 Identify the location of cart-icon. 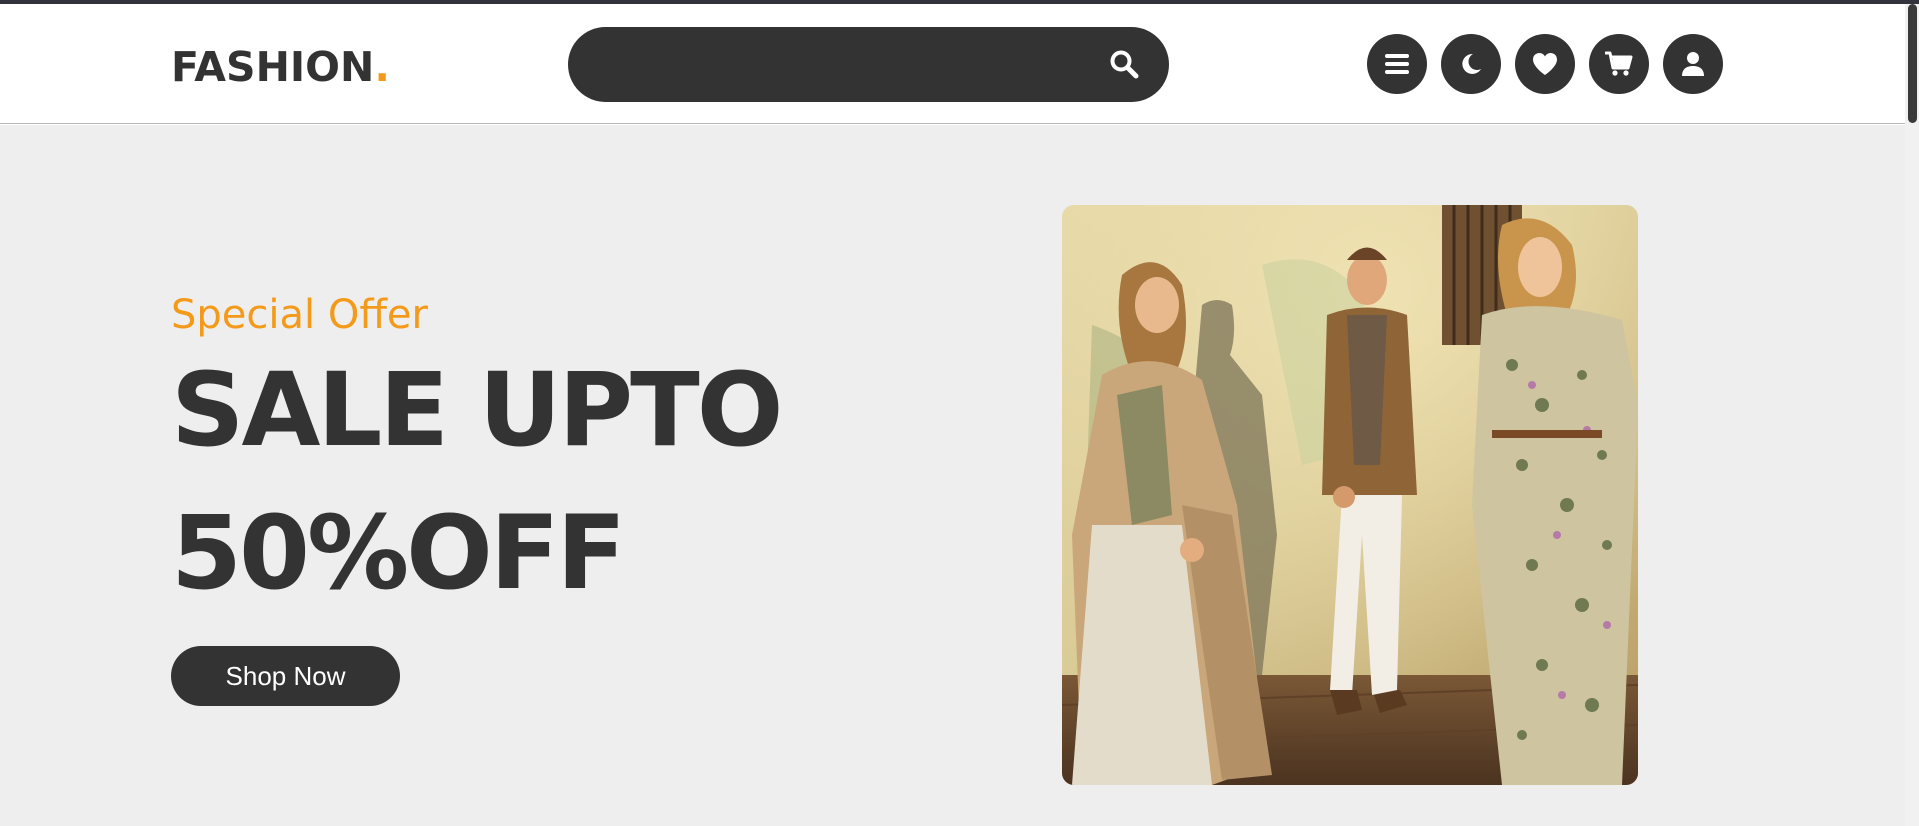
(1619, 63).